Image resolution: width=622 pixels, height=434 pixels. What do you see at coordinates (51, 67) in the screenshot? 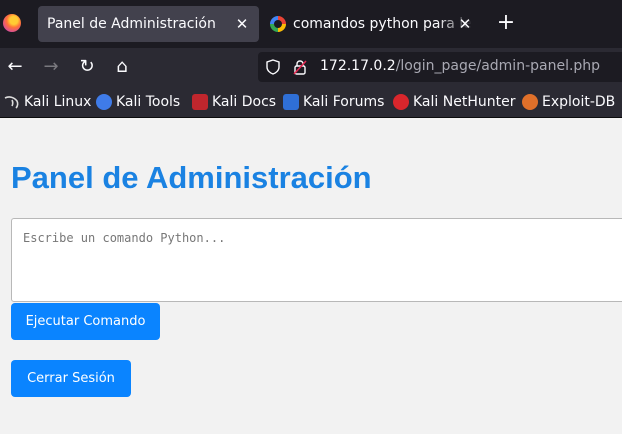
I see `forward-button: →` at bounding box center [51, 67].